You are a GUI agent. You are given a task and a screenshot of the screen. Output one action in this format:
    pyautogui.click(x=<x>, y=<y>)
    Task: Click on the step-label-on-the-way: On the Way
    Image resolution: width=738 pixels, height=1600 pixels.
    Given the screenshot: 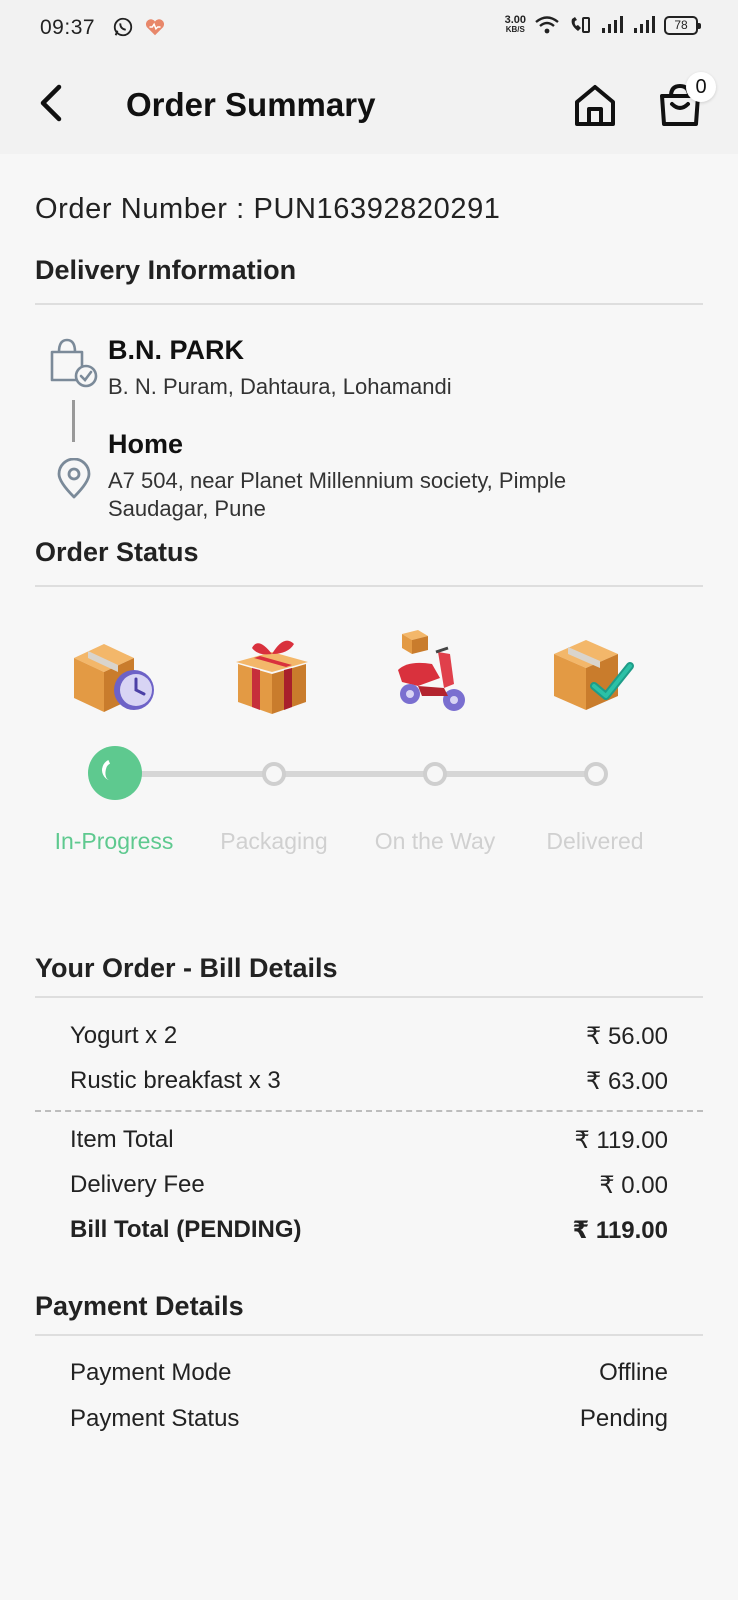 What is the action you would take?
    pyautogui.click(x=435, y=841)
    